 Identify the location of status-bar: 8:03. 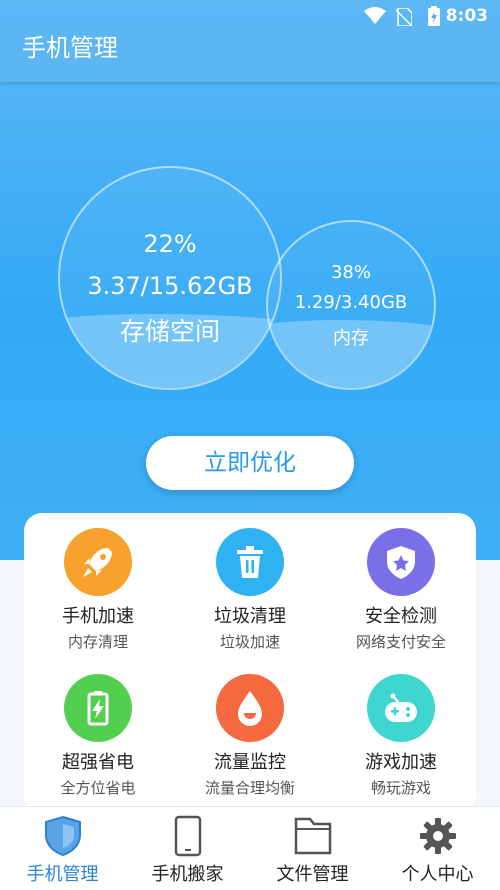
(250, 17).